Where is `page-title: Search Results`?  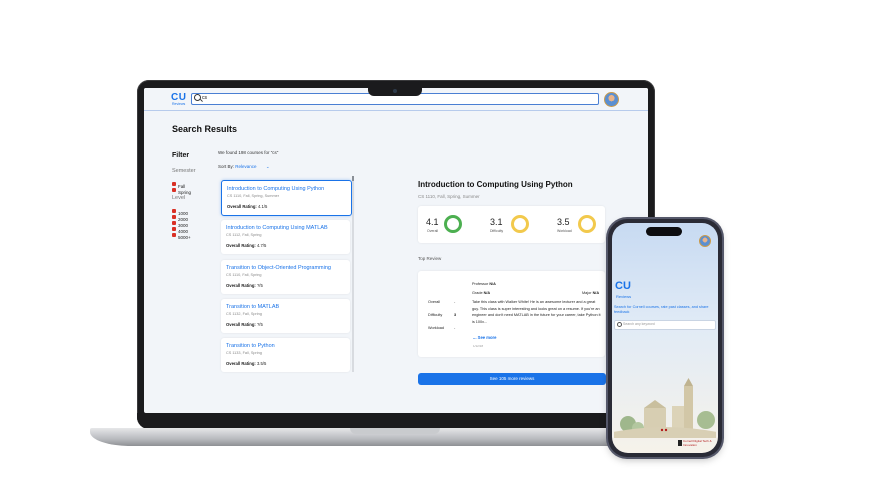
page-title: Search Results is located at coordinates (205, 129).